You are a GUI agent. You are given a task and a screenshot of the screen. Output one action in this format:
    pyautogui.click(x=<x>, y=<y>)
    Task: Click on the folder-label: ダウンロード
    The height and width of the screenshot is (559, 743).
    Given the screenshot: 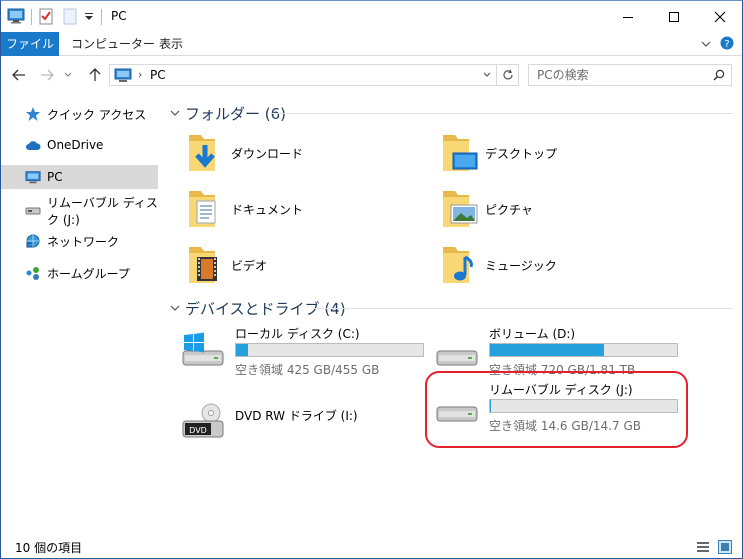 What is the action you would take?
    pyautogui.click(x=267, y=153)
    